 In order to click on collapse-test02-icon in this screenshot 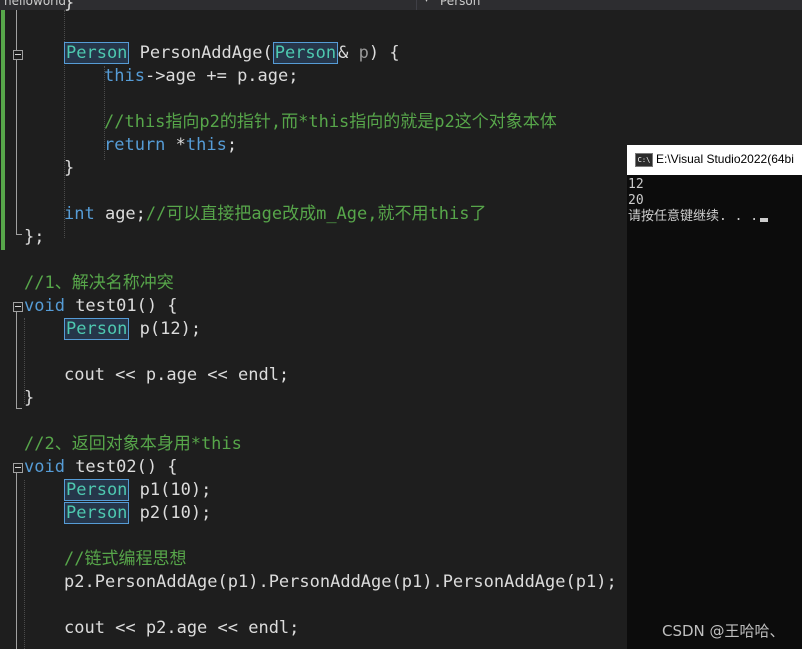, I will do `click(18, 468)`.